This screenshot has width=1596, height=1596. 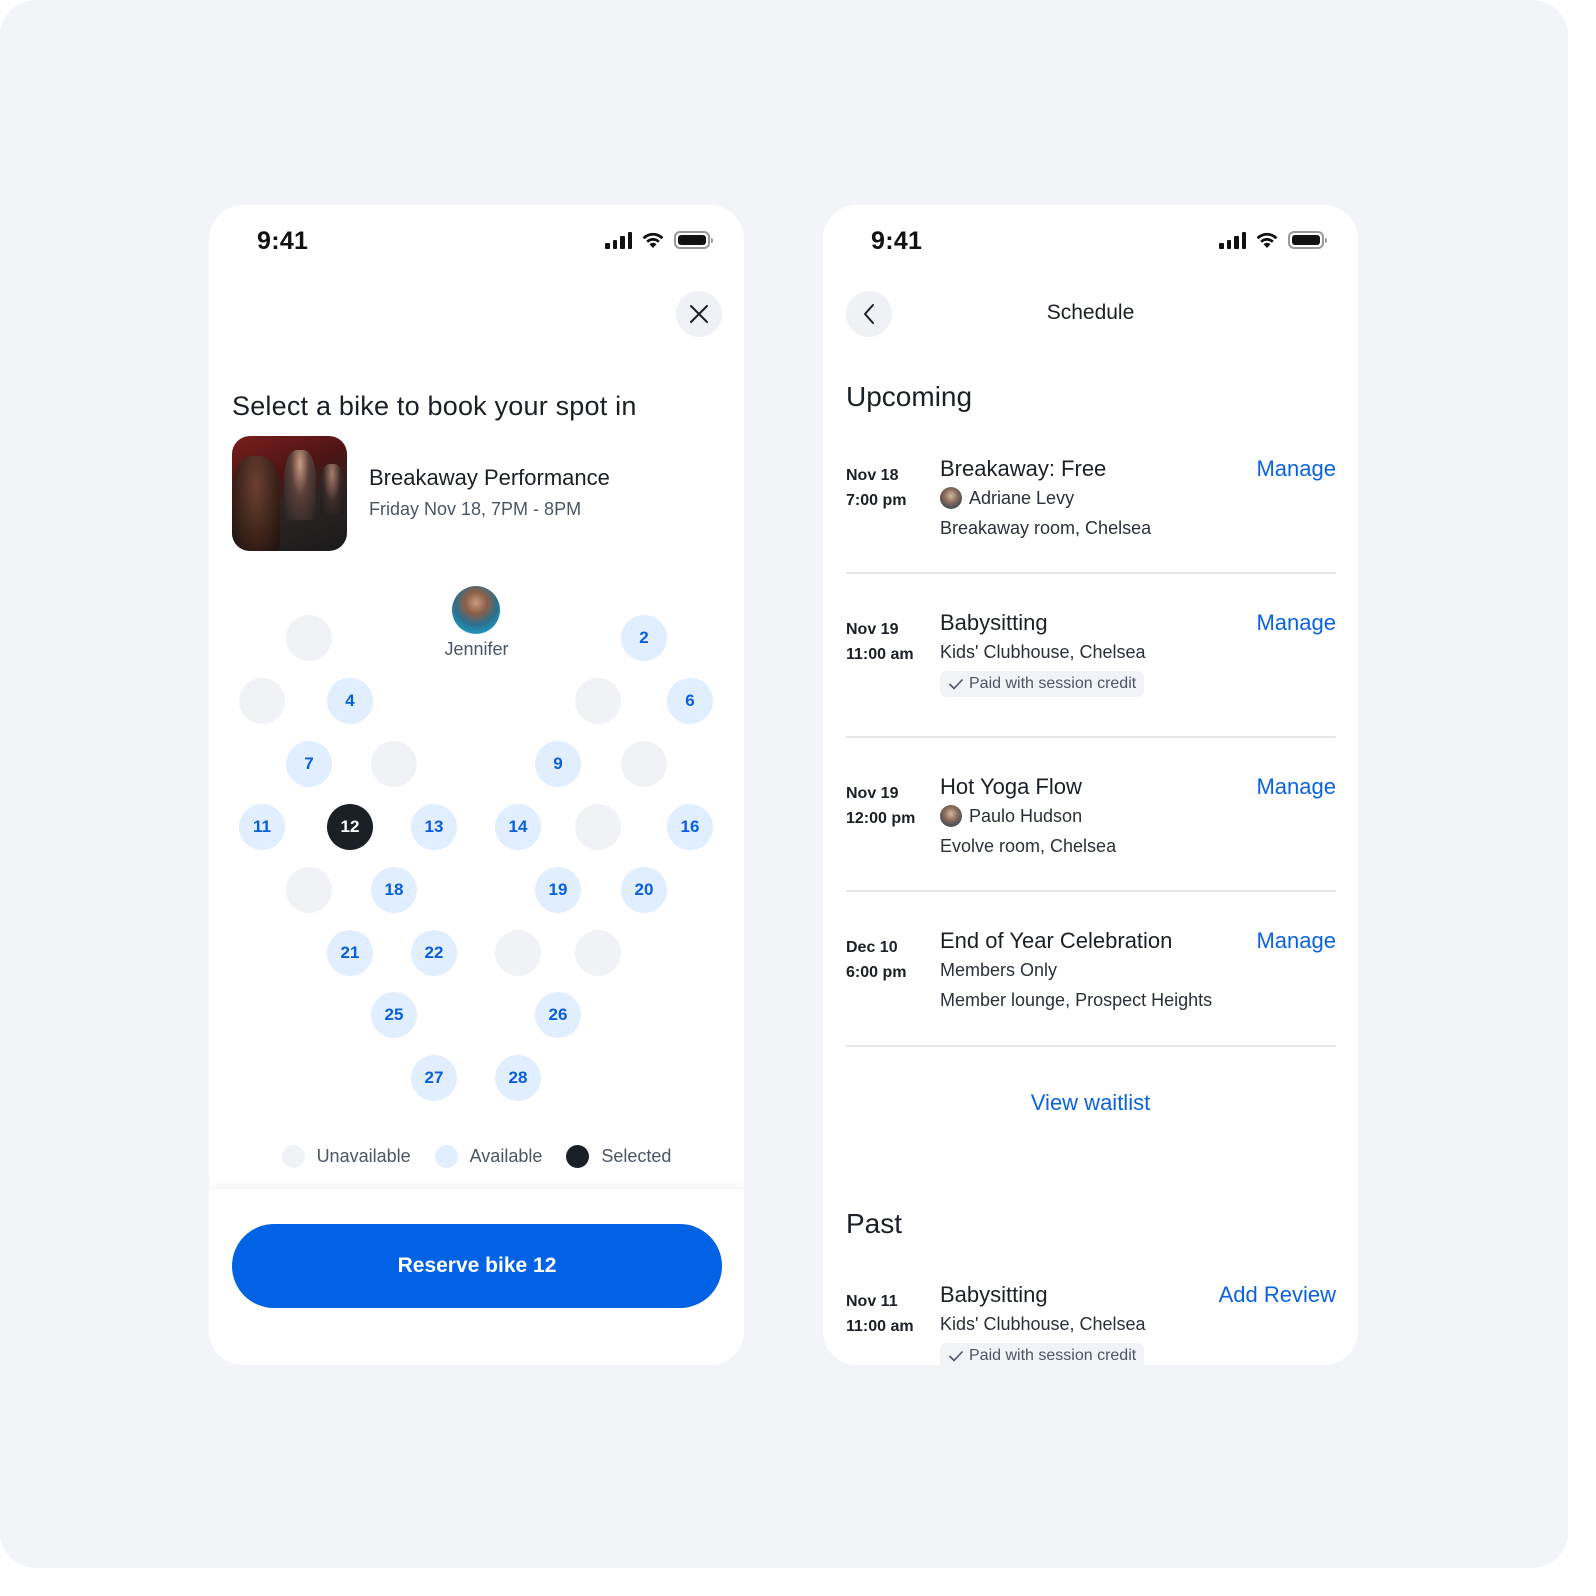 I want to click on seat-27: 27, so click(x=434, y=1078).